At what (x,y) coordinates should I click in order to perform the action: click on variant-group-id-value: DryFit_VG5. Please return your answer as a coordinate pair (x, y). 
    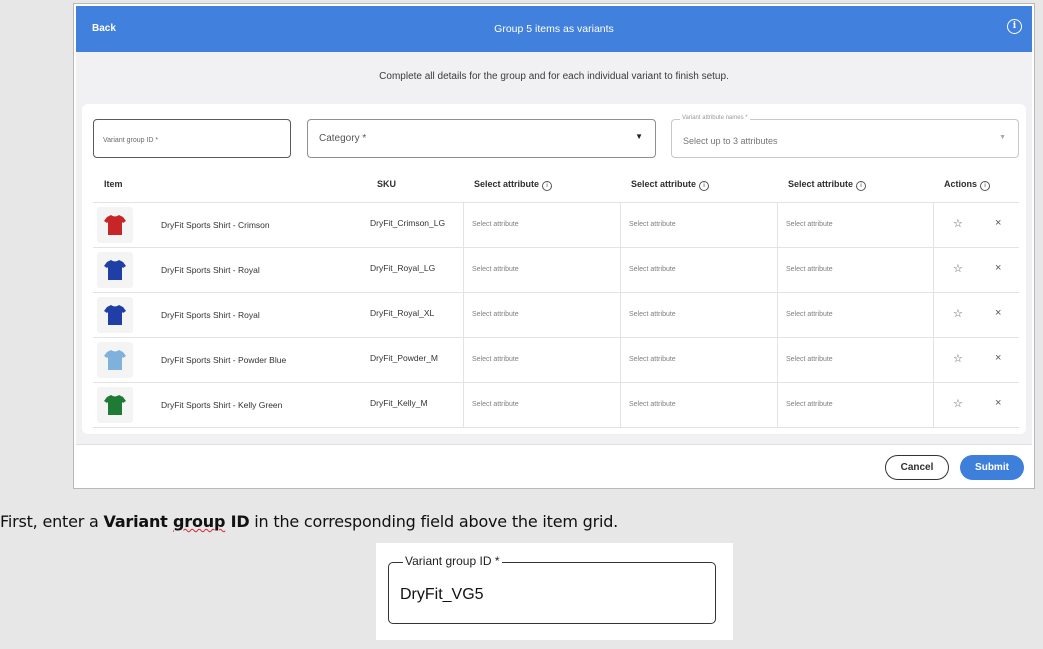
    Looking at the image, I should click on (442, 594).